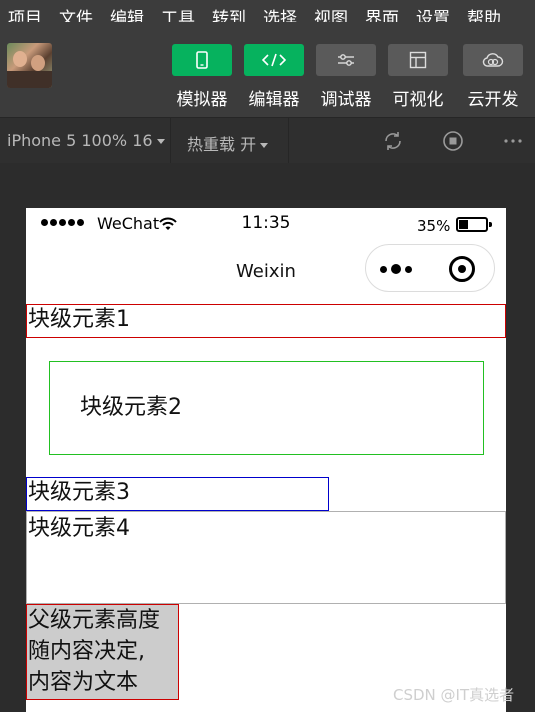 This screenshot has height=712, width=535. What do you see at coordinates (178, 17) in the screenshot?
I see `menu-item-tools: 工具` at bounding box center [178, 17].